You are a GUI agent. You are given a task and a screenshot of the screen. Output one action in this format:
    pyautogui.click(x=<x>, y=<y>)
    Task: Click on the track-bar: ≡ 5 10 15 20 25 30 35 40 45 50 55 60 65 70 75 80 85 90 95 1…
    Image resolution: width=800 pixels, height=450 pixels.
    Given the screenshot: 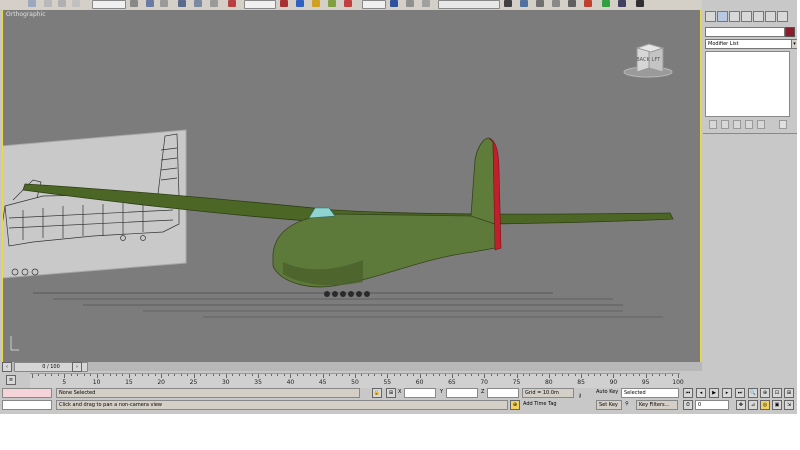 What is the action you would take?
    pyautogui.click(x=352, y=380)
    